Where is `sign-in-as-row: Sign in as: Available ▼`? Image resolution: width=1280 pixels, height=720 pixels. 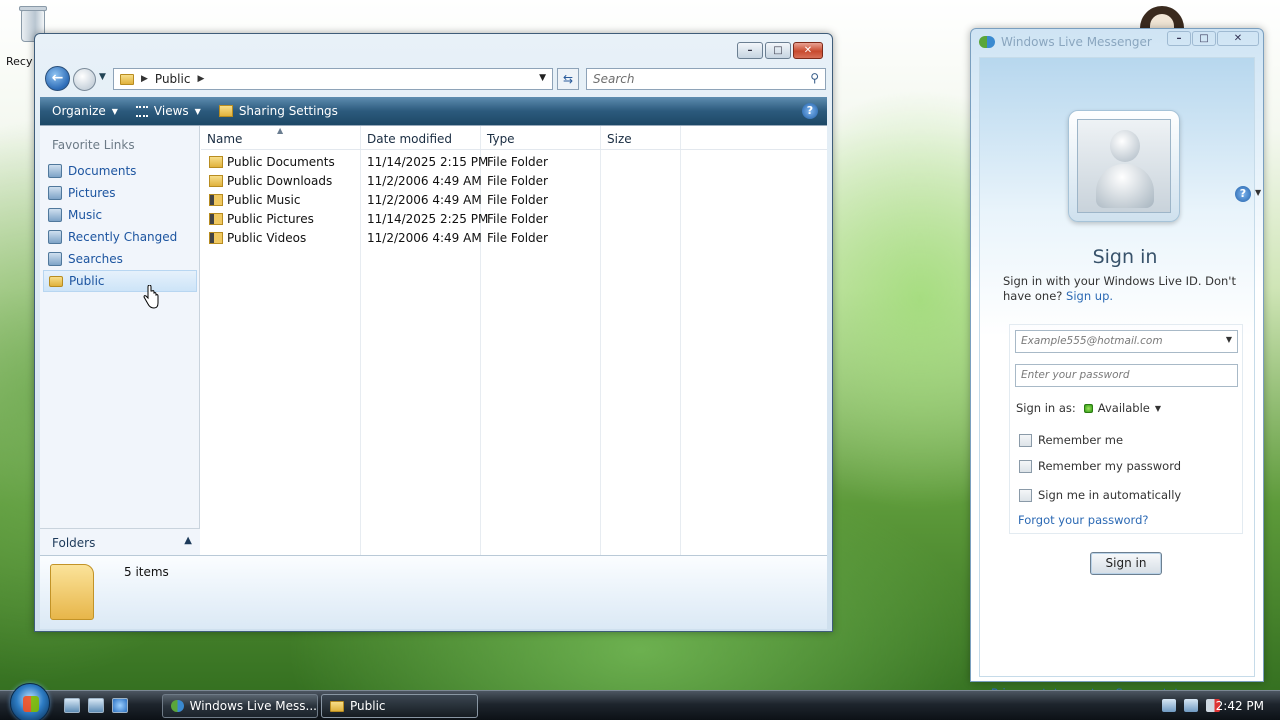 sign-in-as-row: Sign in as: Available ▼ is located at coordinates (1088, 408).